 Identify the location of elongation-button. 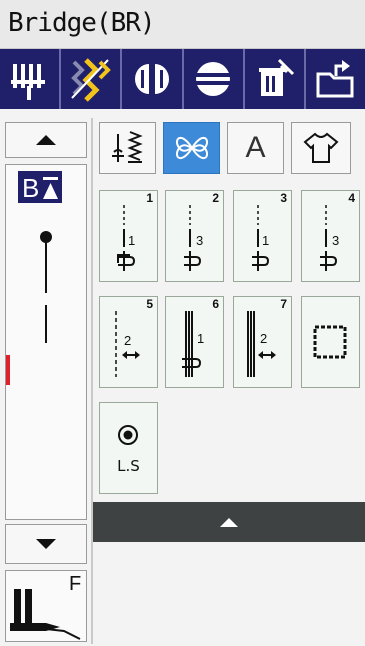
(153, 79).